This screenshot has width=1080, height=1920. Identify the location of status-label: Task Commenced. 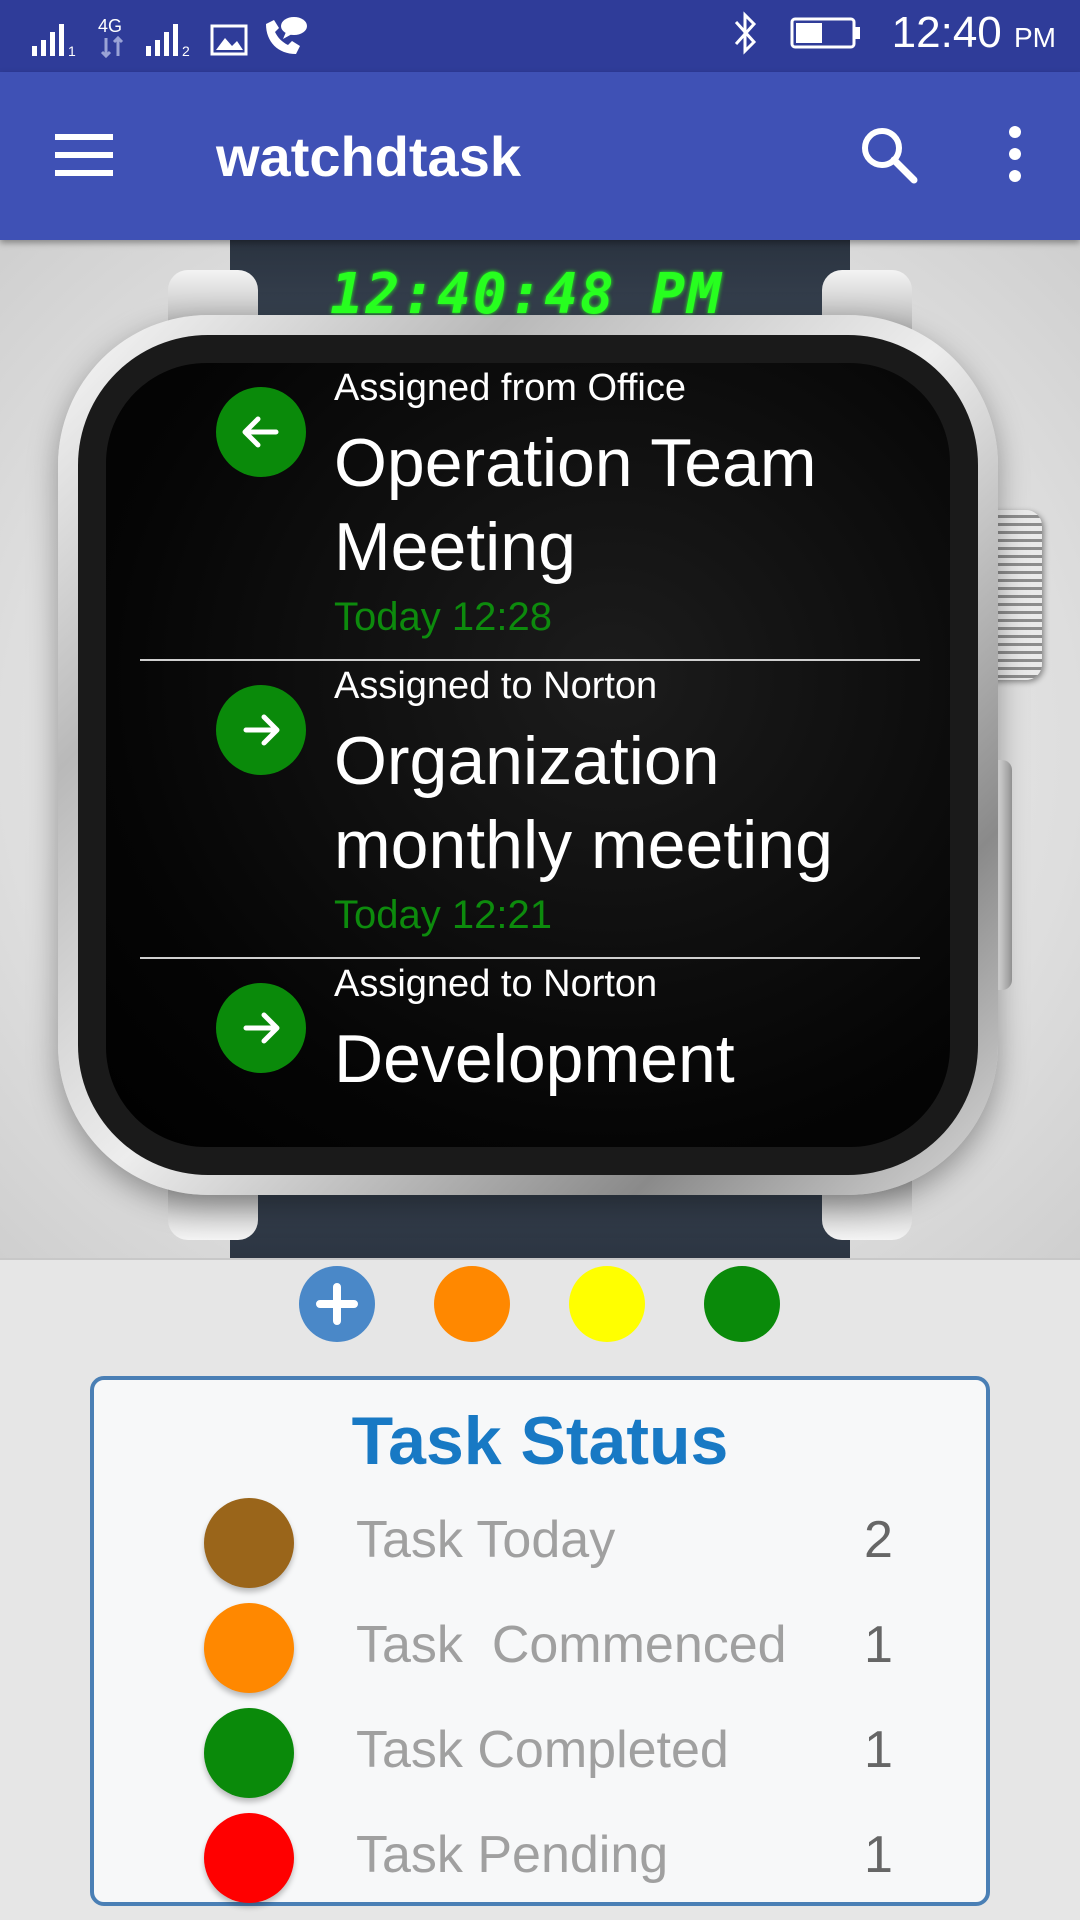
(571, 1645).